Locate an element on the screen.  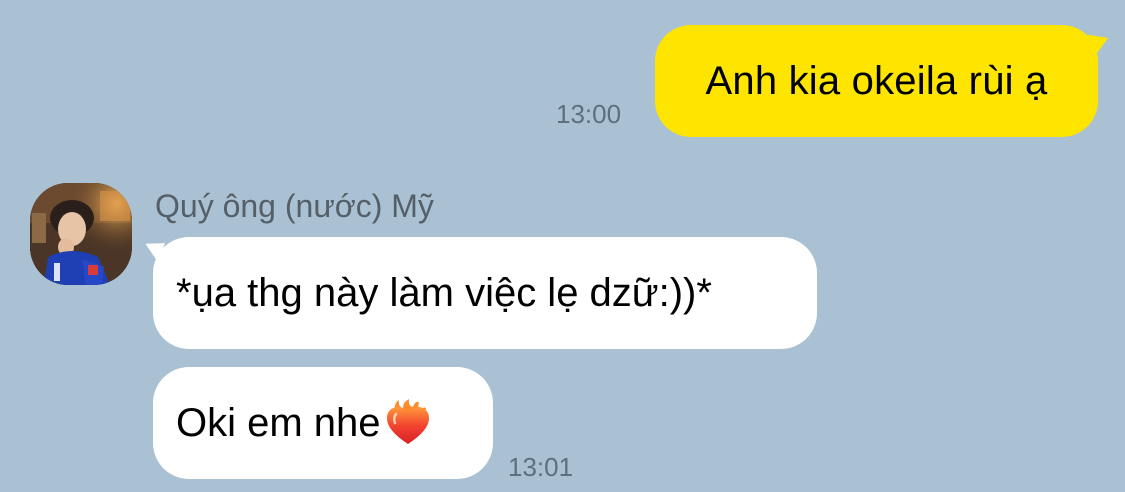
incoming-message-text: *ụa thg này làm việc lẹ dzữ:))* is located at coordinates (444, 292).